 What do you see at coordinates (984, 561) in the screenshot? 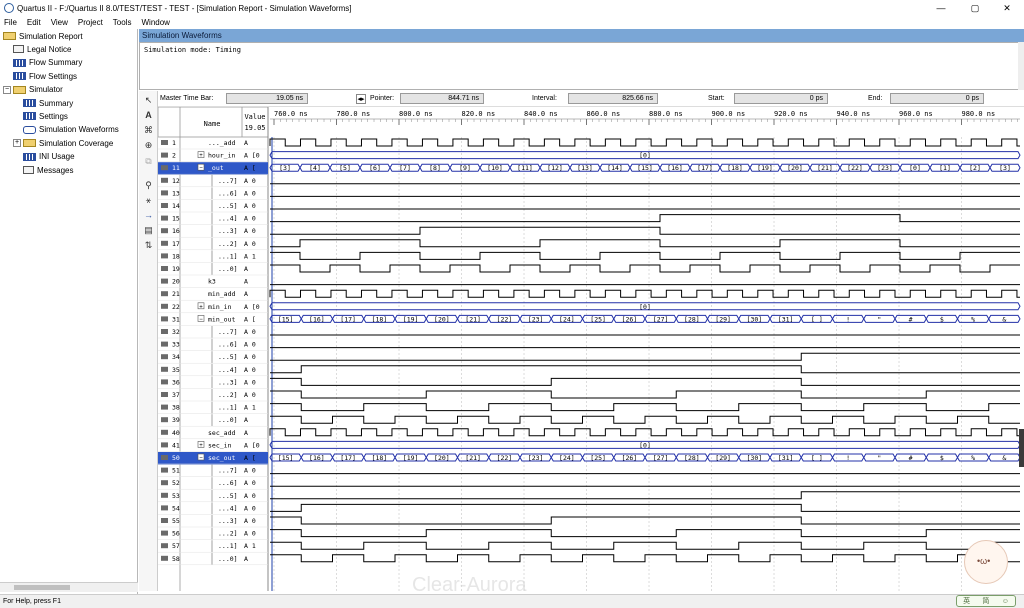
I see `mascot-face: •ω•` at bounding box center [984, 561].